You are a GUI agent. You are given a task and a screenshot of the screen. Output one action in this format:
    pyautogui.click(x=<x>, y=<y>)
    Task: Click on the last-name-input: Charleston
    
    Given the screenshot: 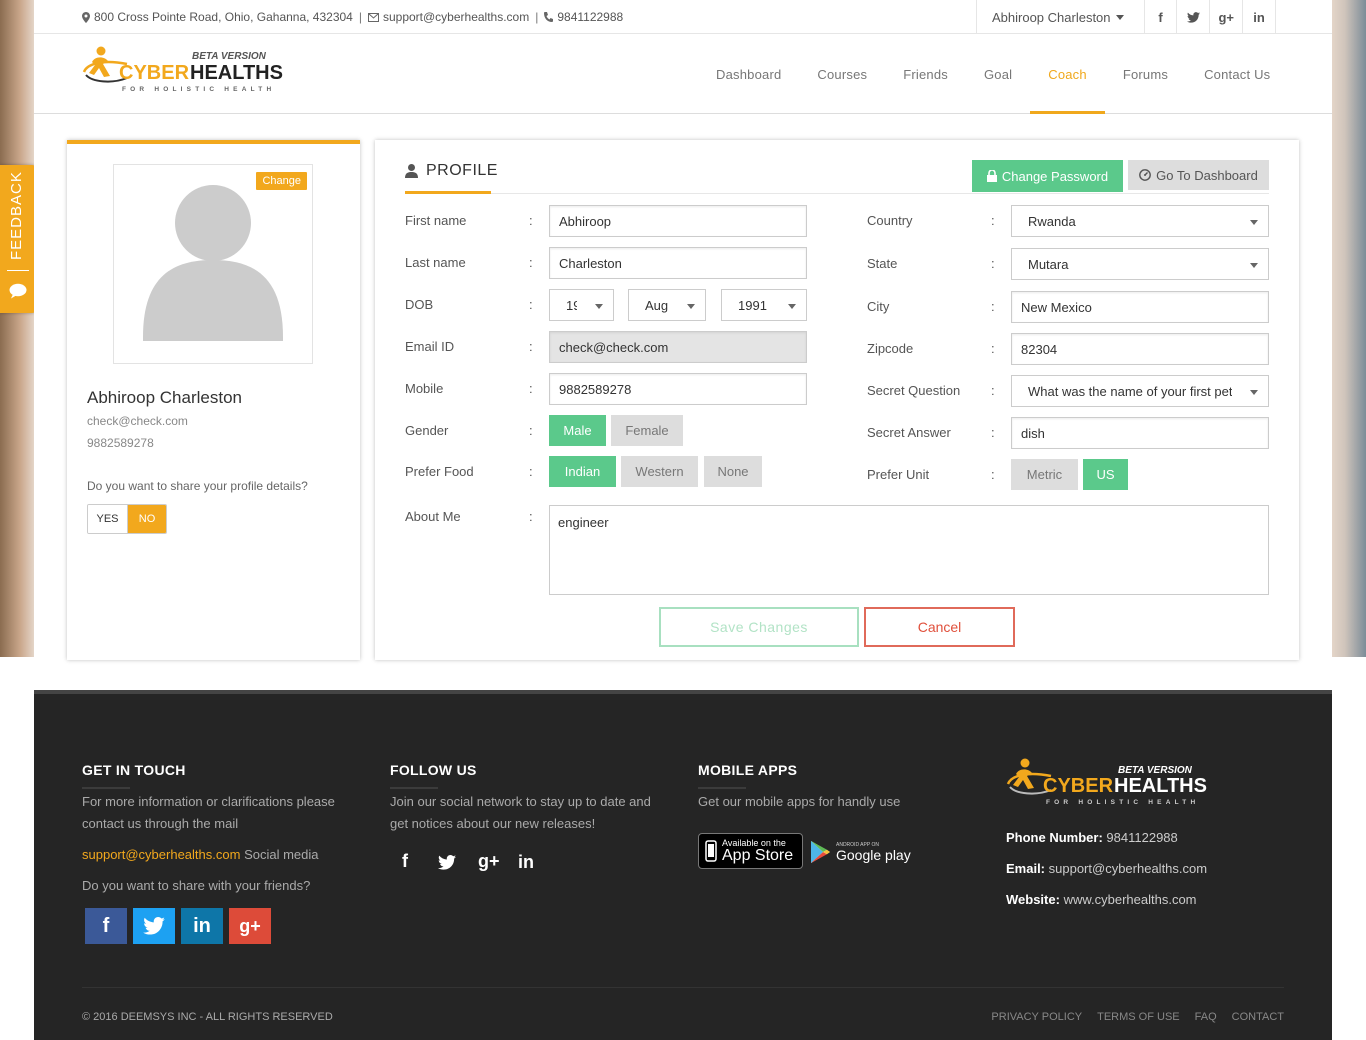 What is the action you would take?
    pyautogui.click(x=678, y=263)
    